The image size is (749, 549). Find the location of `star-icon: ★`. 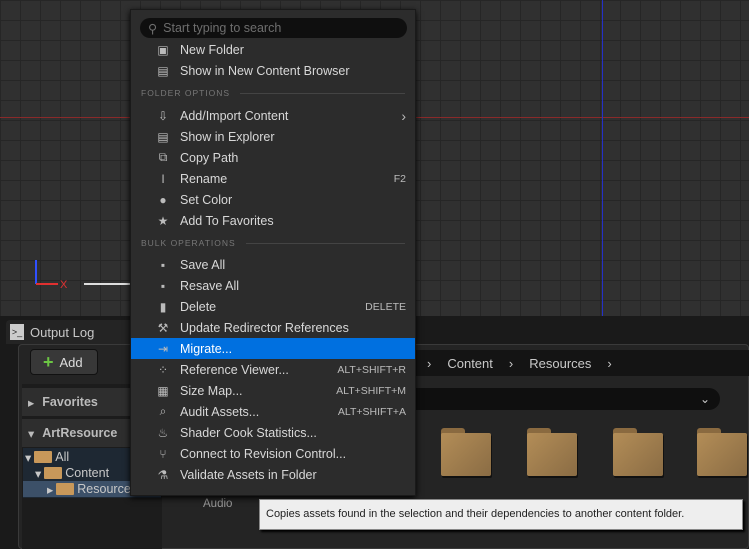

star-icon: ★ is located at coordinates (163, 220).